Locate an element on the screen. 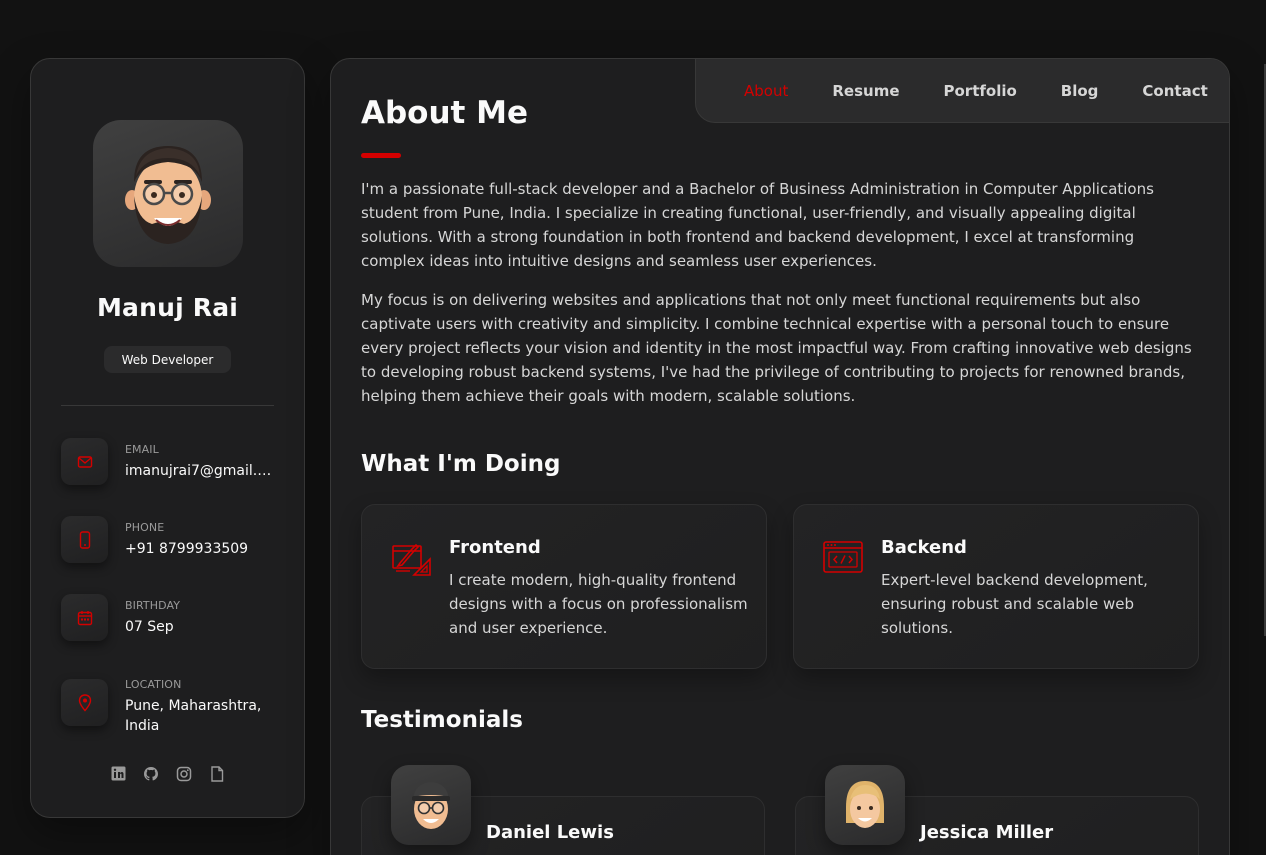 The height and width of the screenshot is (855, 1266). testimonial-name: Daniel Lewis is located at coordinates (550, 832).